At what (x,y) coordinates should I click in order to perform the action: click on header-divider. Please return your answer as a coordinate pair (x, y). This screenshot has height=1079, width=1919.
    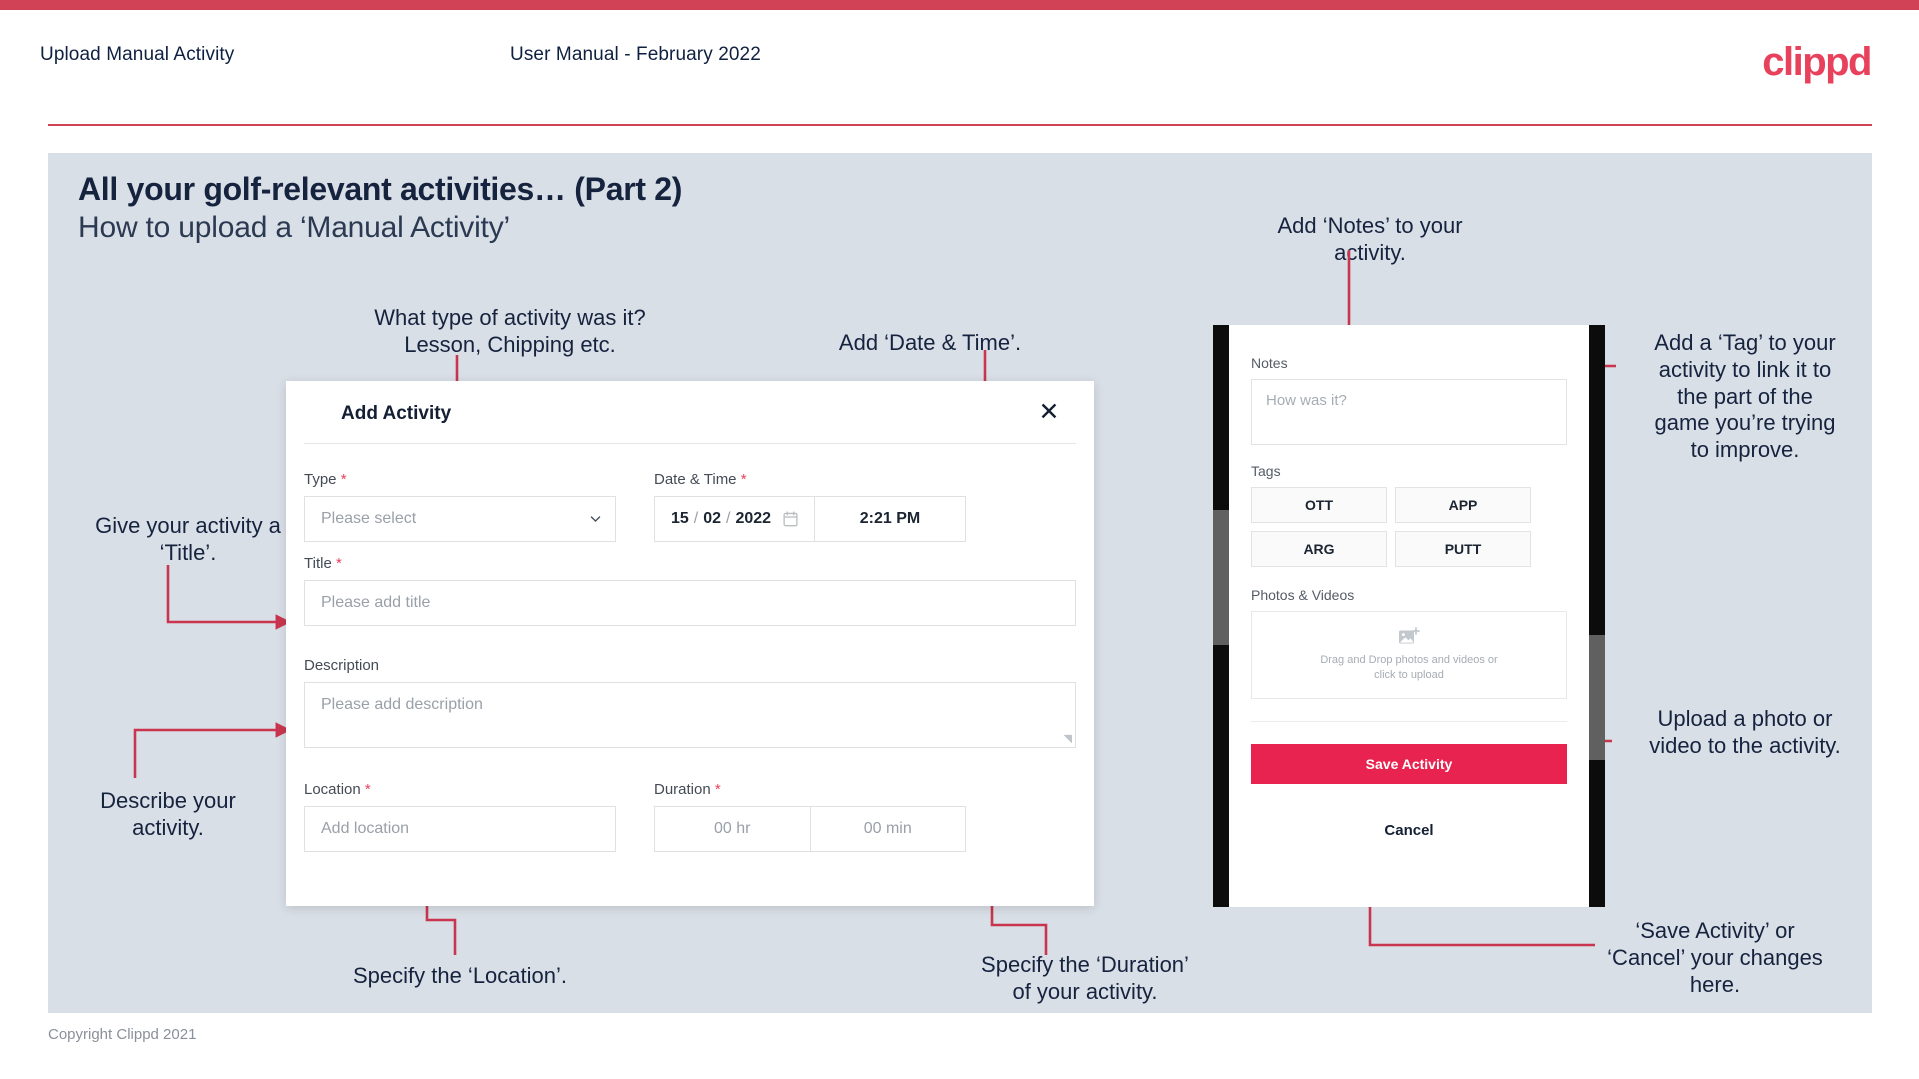
    Looking at the image, I should click on (960, 125).